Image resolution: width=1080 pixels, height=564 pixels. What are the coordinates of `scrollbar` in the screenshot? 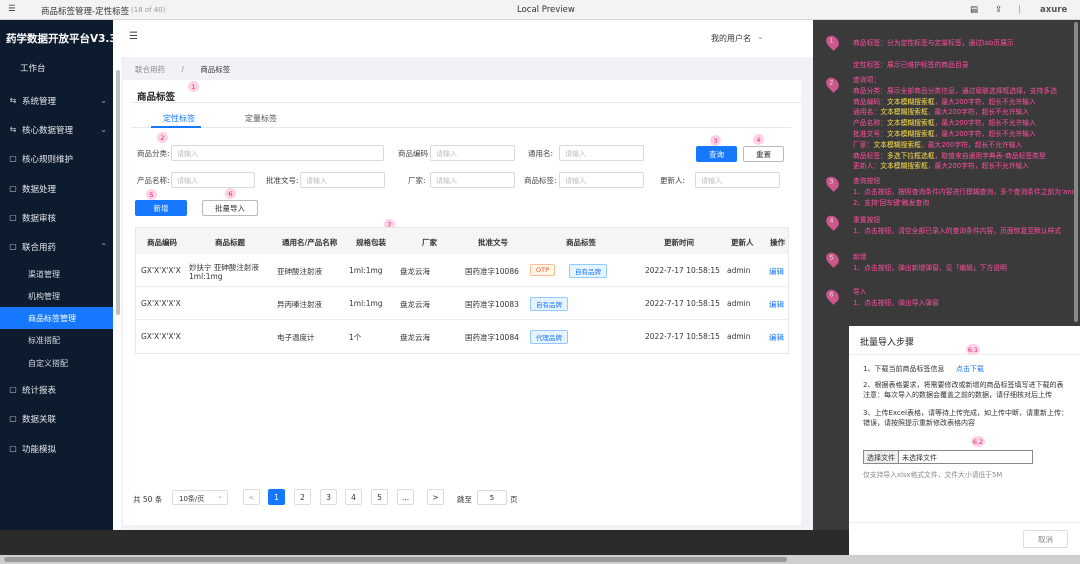 It's located at (118, 192).